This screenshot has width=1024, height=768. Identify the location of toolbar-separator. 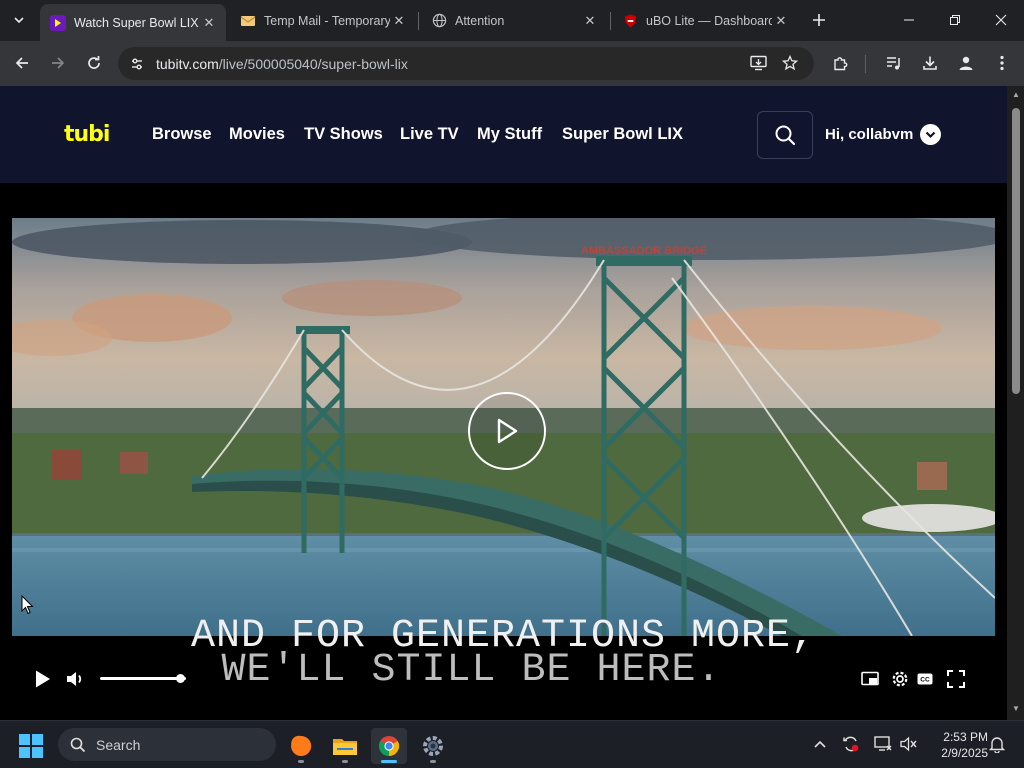
(865, 64).